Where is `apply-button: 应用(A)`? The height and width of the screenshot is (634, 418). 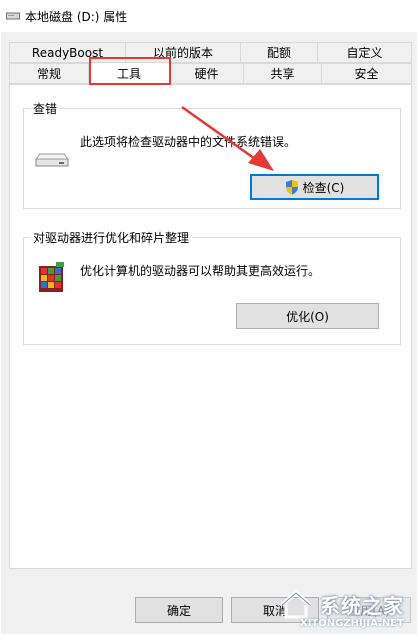 apply-button: 应用(A) is located at coordinates (369, 610).